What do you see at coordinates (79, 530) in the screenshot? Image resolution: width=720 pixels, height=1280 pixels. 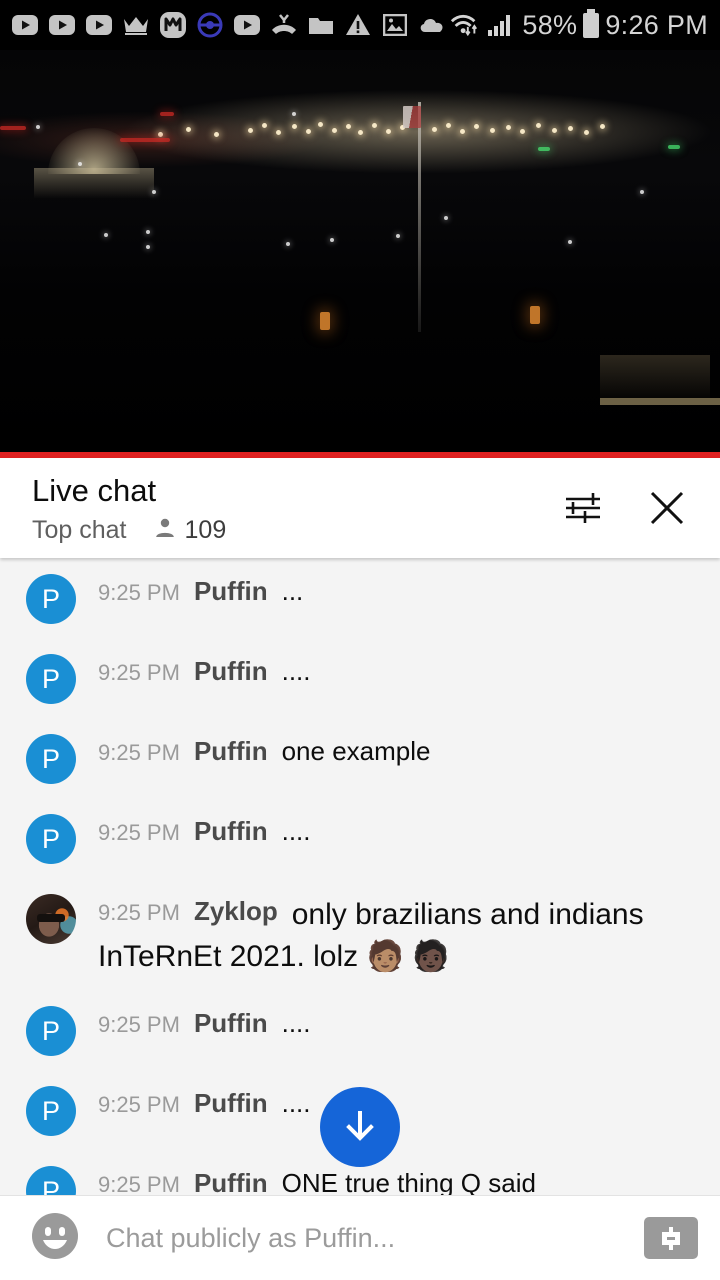 I see `chat-mode-label: Top chat` at bounding box center [79, 530].